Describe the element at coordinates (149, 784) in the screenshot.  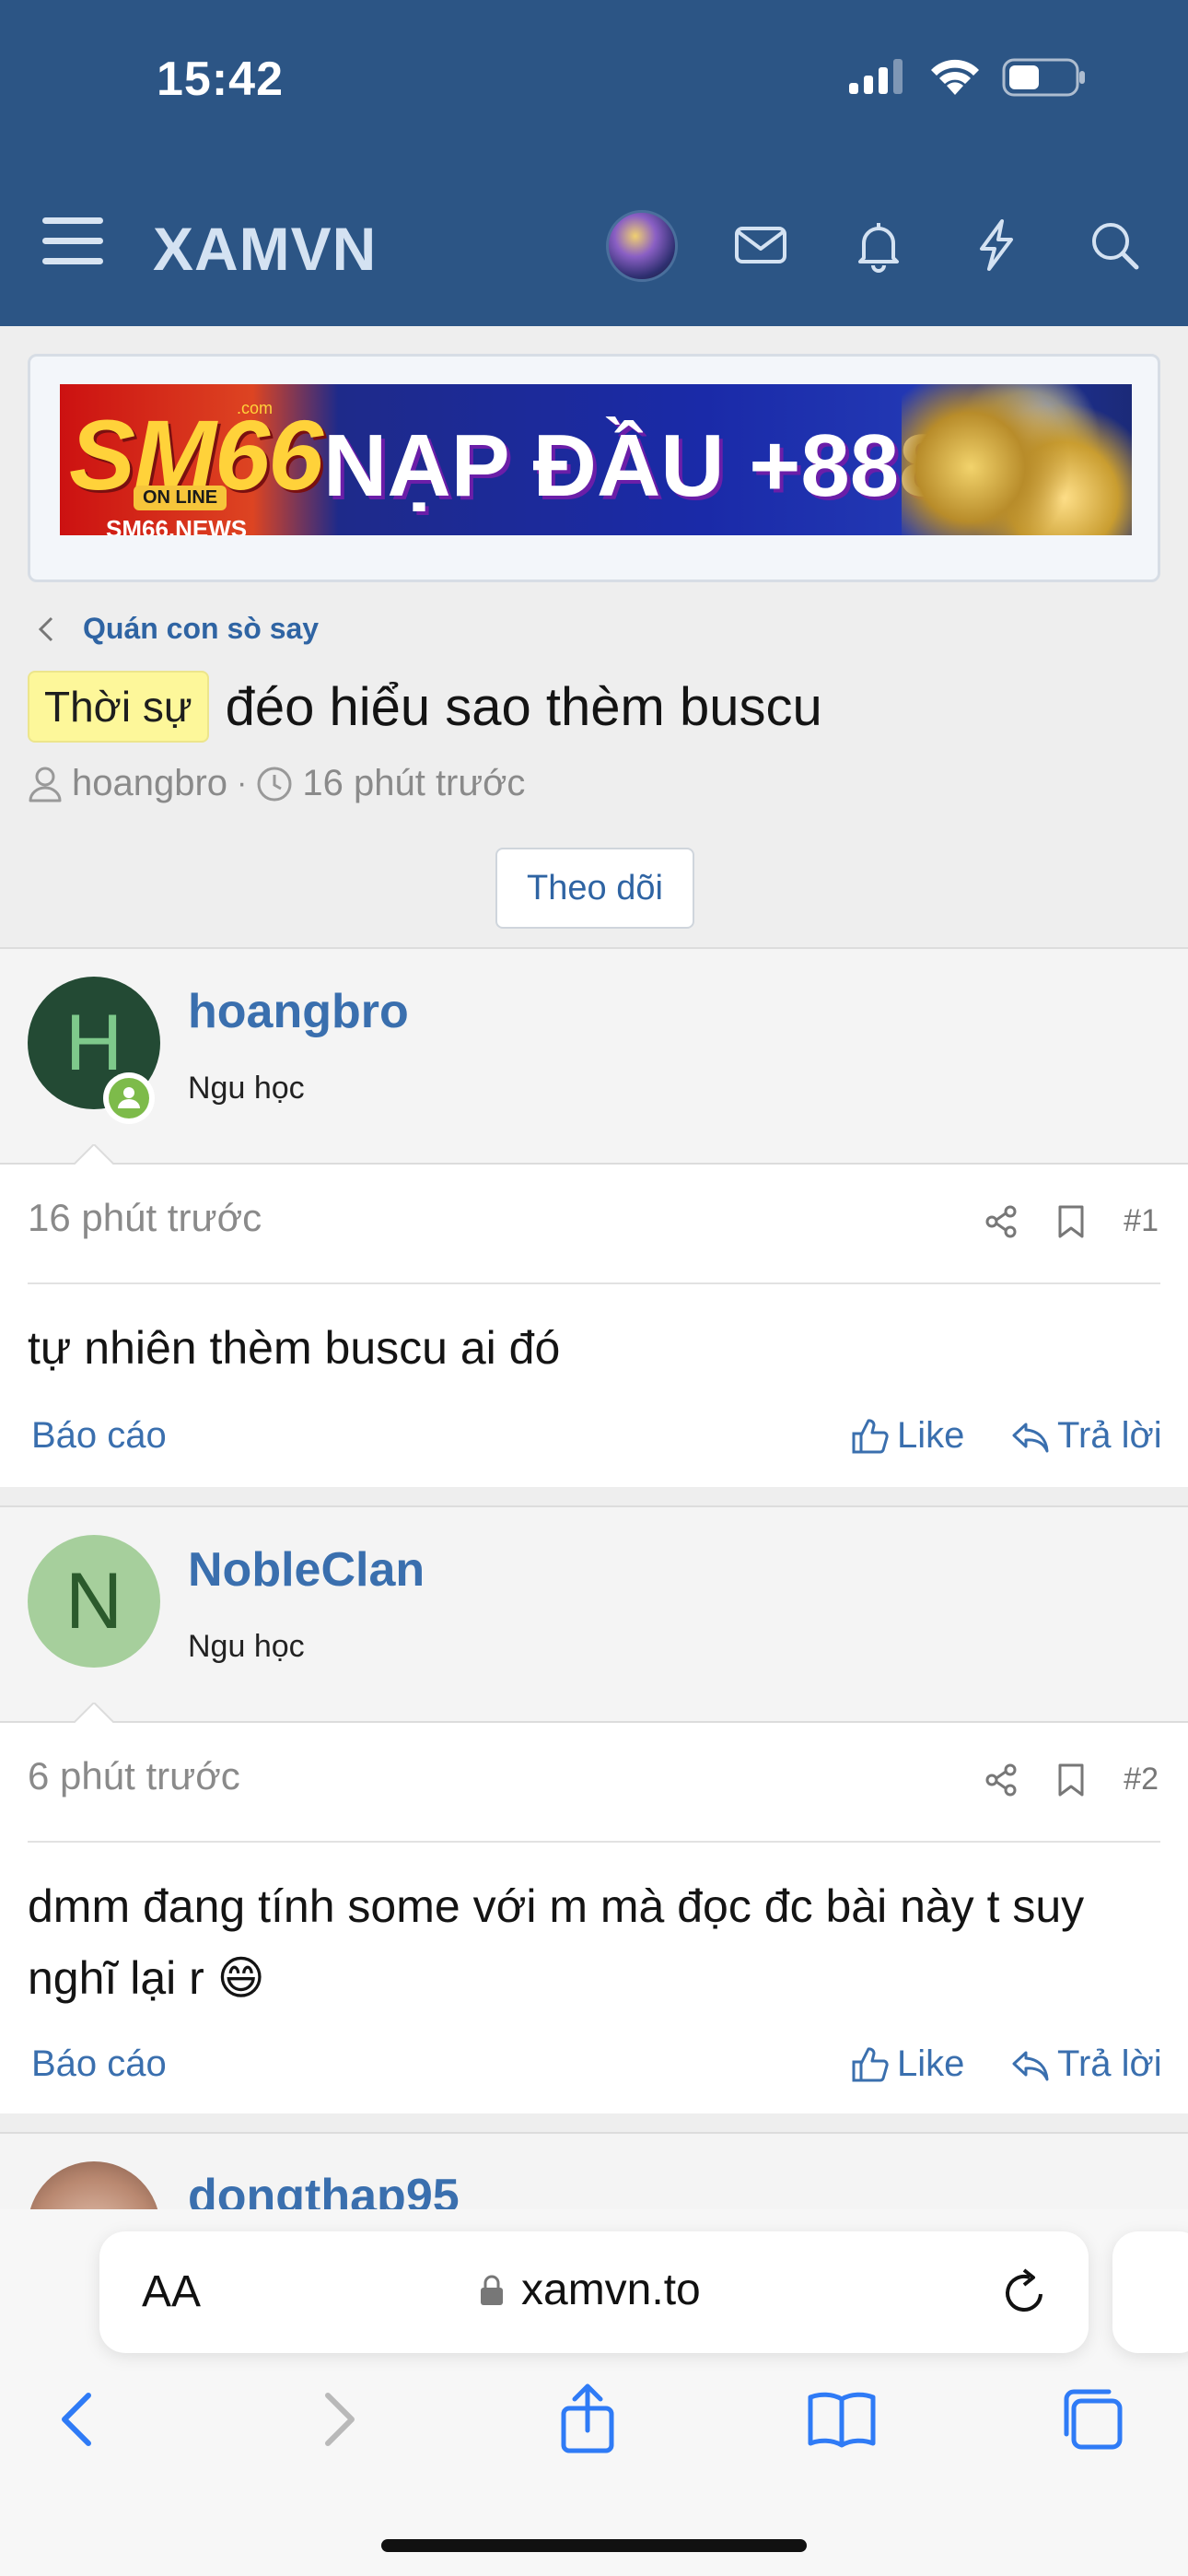
I see `thread-author: hoangbro` at that location.